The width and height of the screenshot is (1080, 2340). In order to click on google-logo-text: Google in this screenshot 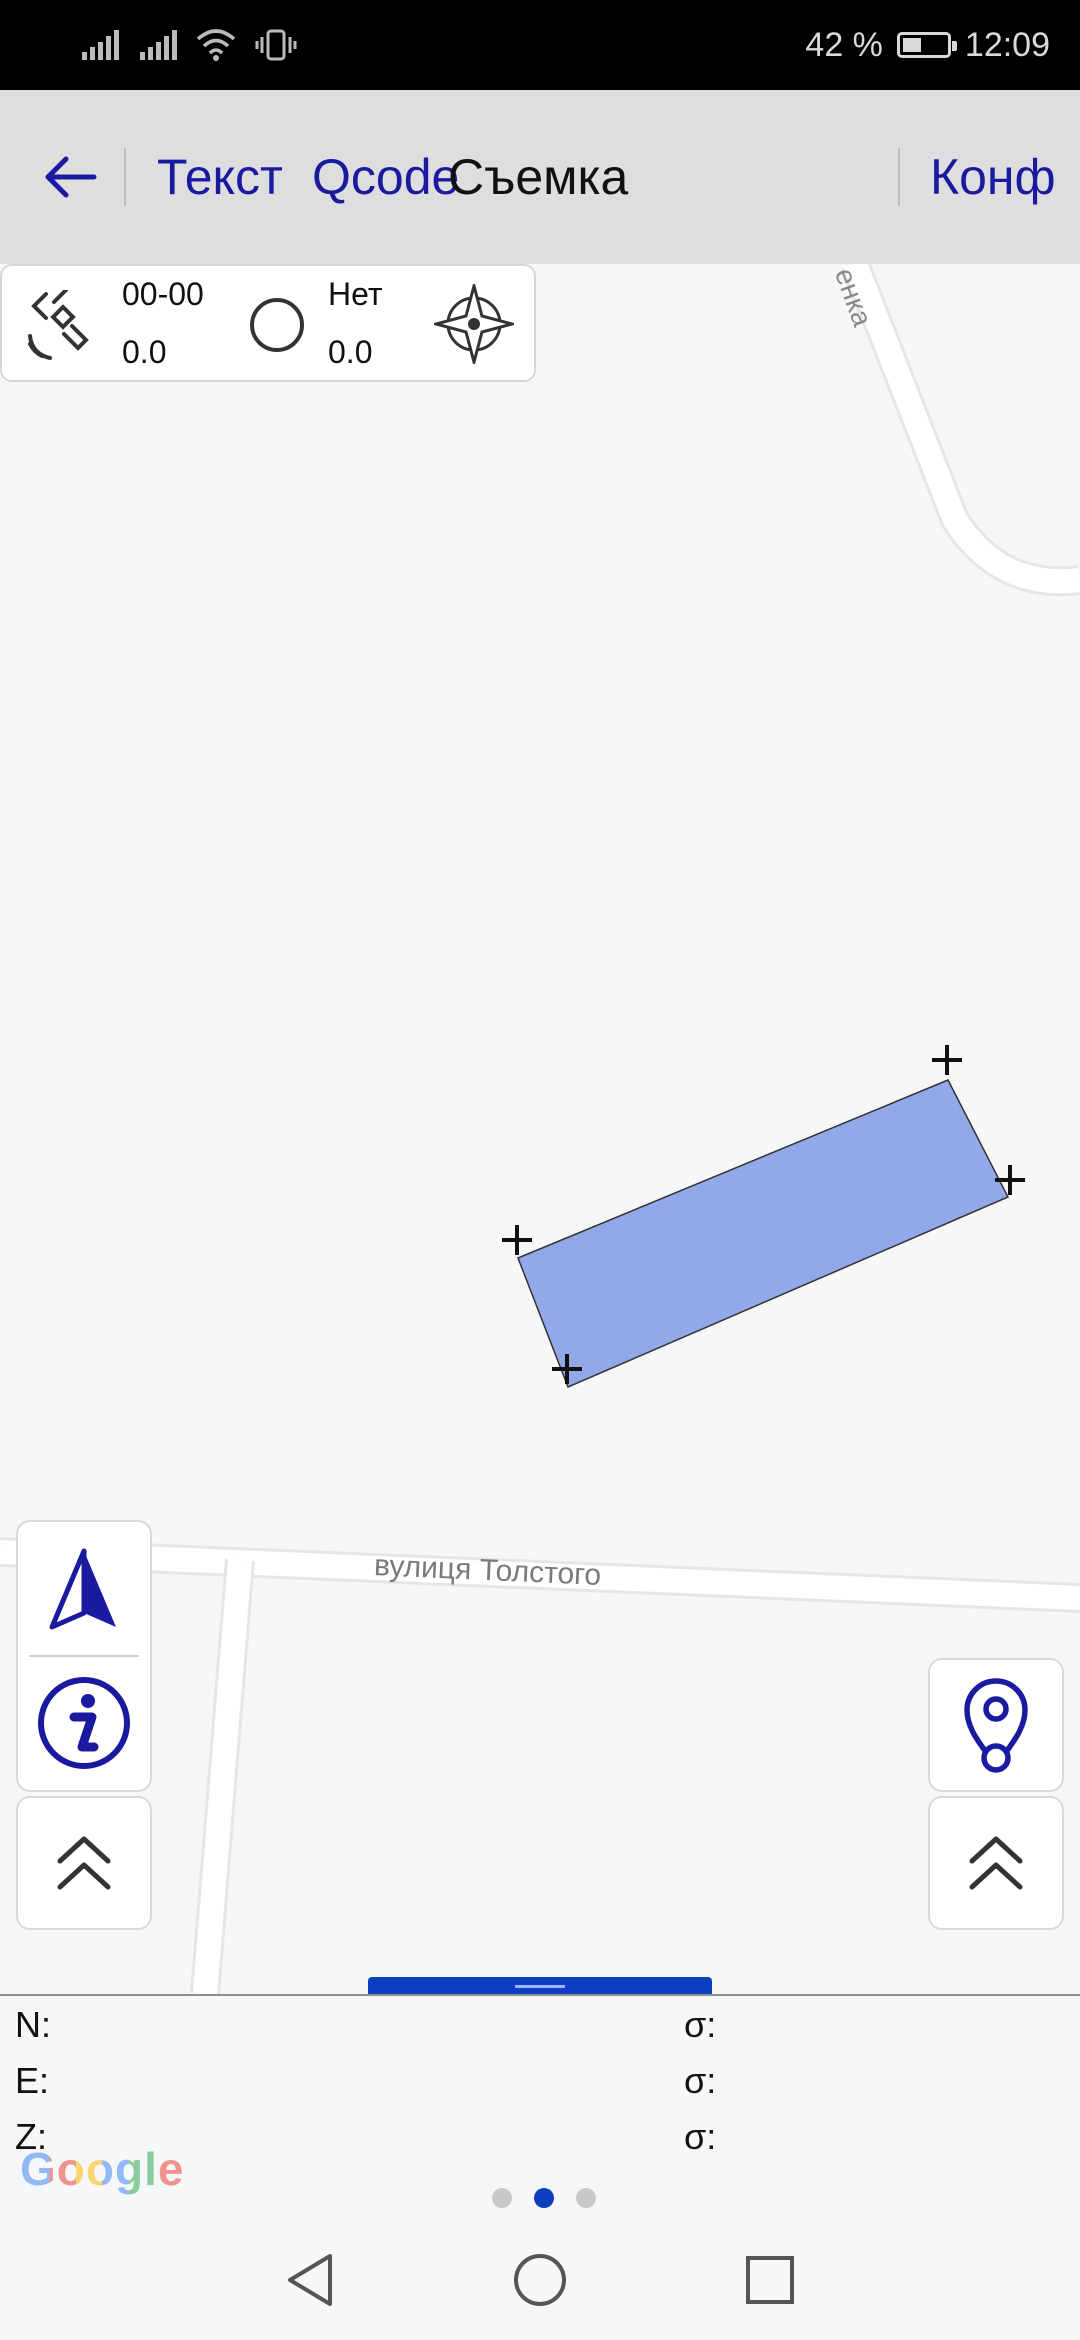, I will do `click(102, 2169)`.